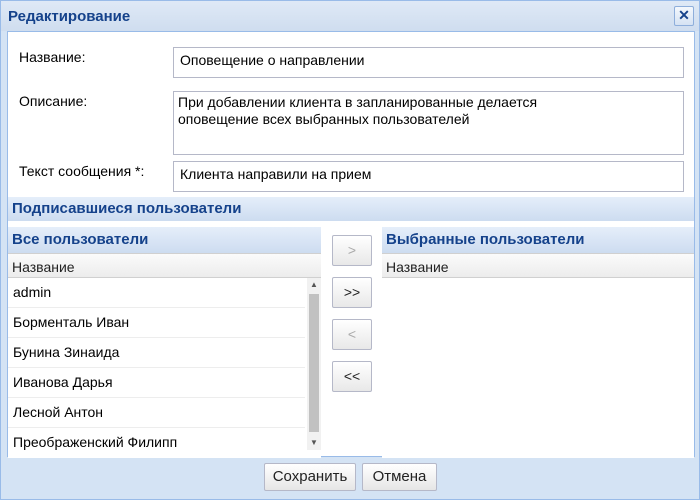  What do you see at coordinates (164, 265) in the screenshot?
I see `all-users-column-header: Название` at bounding box center [164, 265].